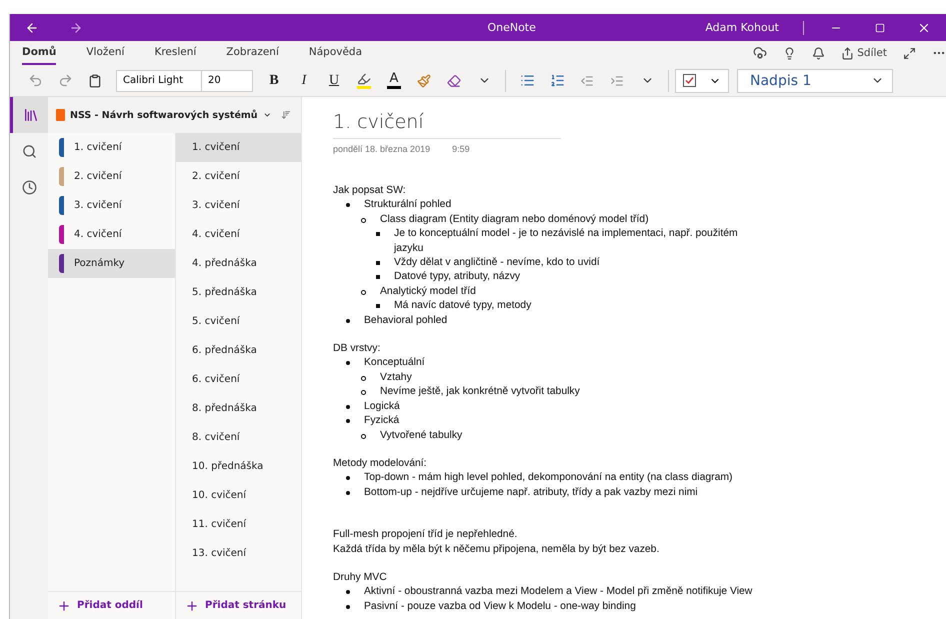  Describe the element at coordinates (463, 306) in the screenshot. I see `note-text: Má navíc datové typy, metody` at that location.